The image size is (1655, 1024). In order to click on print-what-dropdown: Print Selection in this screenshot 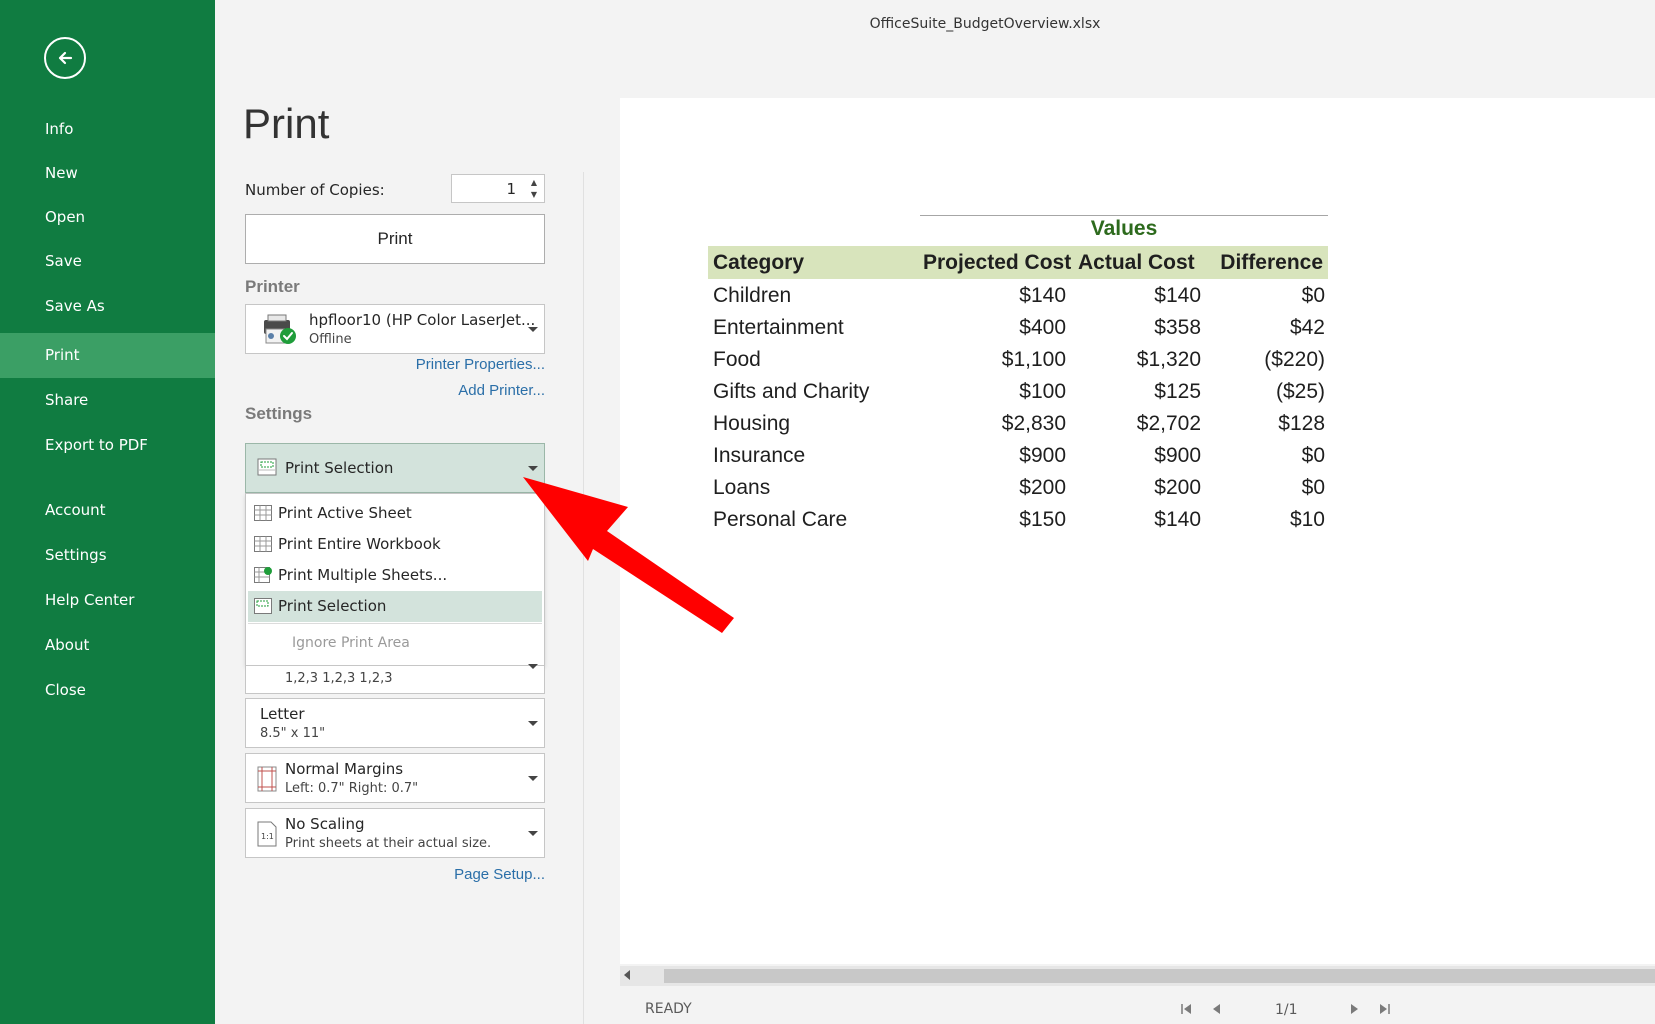, I will do `click(395, 468)`.